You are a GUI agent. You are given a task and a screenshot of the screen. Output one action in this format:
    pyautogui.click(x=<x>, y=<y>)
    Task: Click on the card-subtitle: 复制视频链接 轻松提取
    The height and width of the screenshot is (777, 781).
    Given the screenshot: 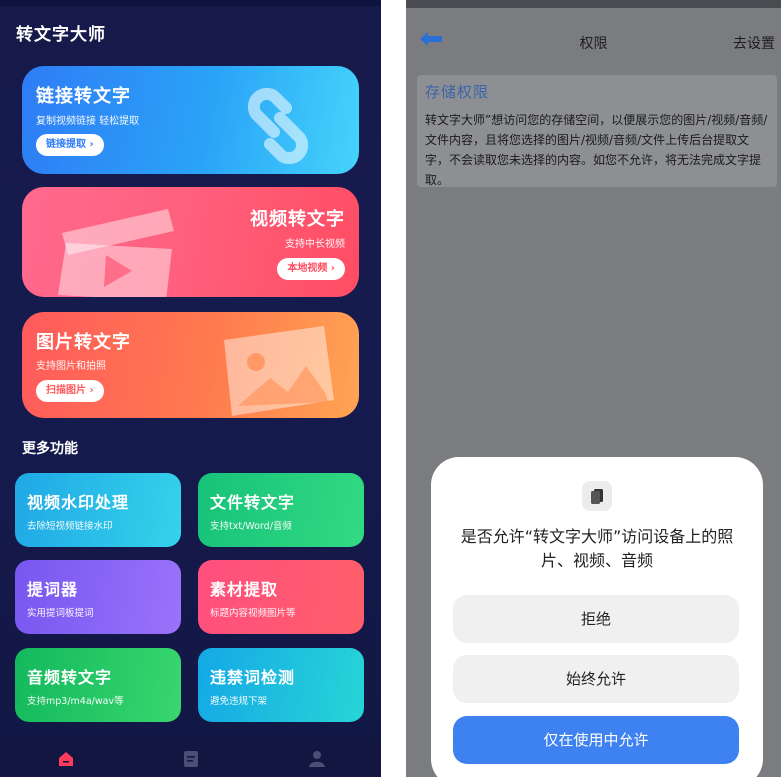 What is the action you would take?
    pyautogui.click(x=88, y=121)
    